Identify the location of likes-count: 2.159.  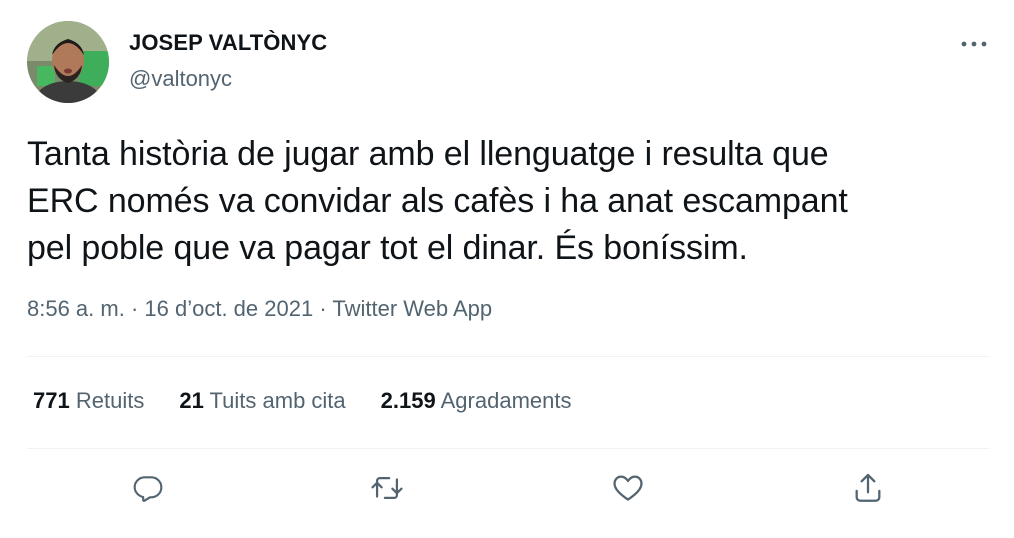
(408, 400).